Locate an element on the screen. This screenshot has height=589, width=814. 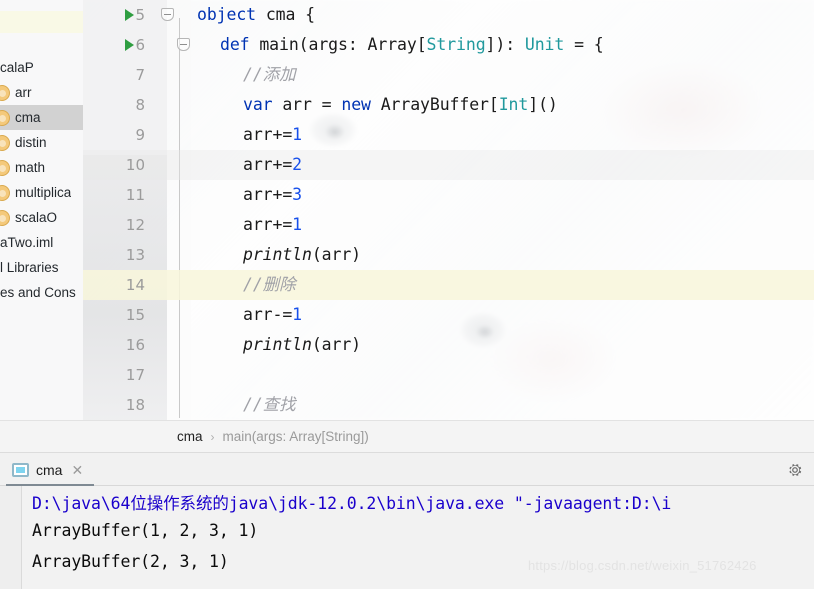
sidebar-item-es-and-cons: es and Cons is located at coordinates (41, 292).